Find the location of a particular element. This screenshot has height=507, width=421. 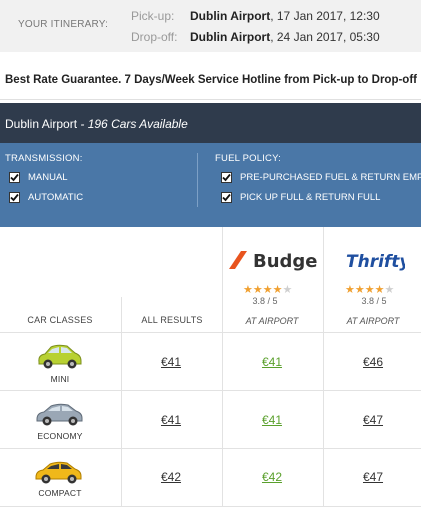

all-results-header: ALL RESULTS is located at coordinates (172, 320).